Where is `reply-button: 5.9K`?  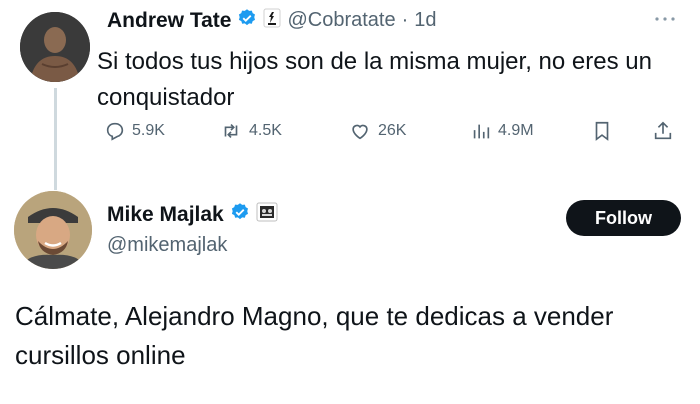 reply-button: 5.9K is located at coordinates (134, 131).